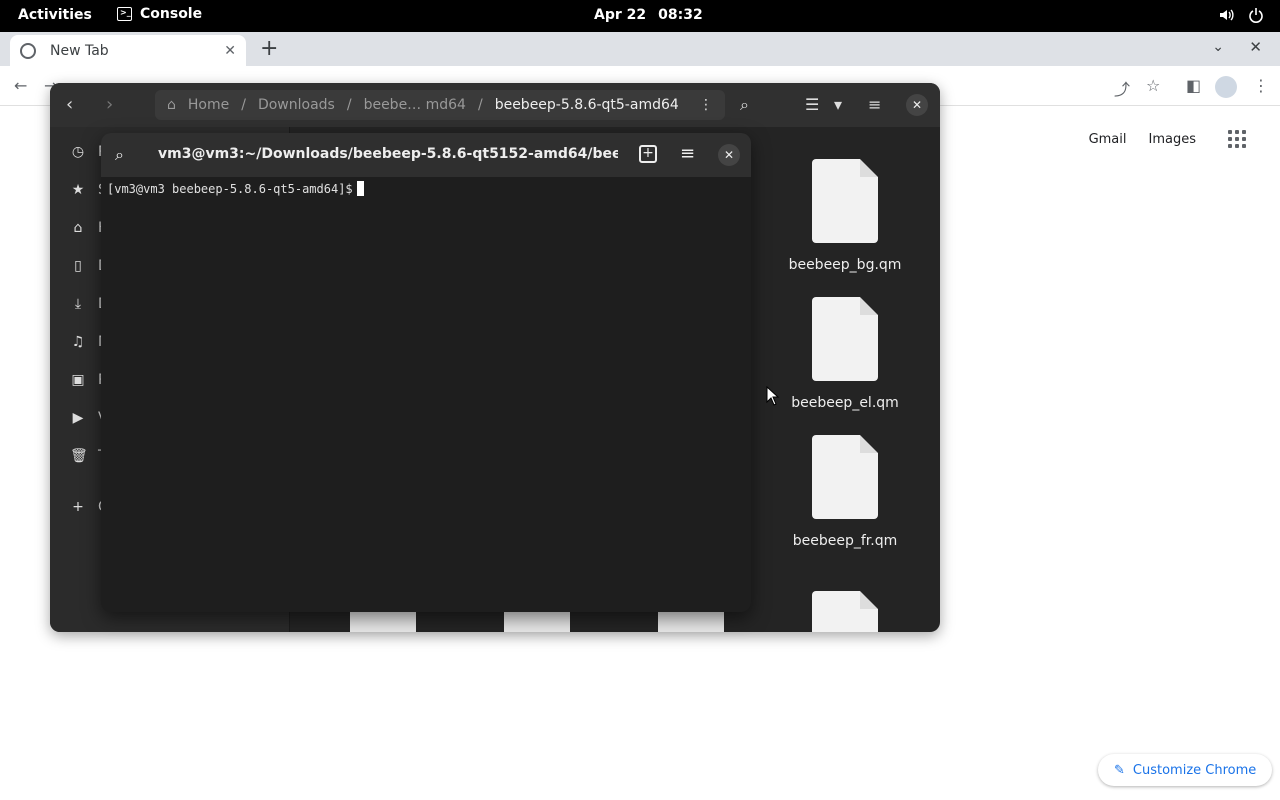 The image size is (1280, 800). I want to click on forward-icon: ›, so click(109, 104).